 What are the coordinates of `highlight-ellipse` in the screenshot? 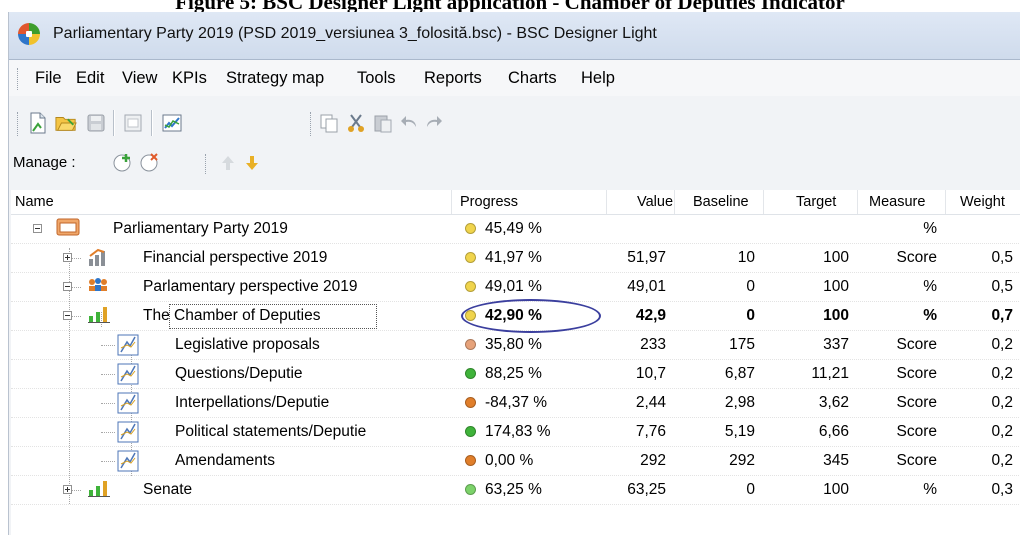 It's located at (531, 316).